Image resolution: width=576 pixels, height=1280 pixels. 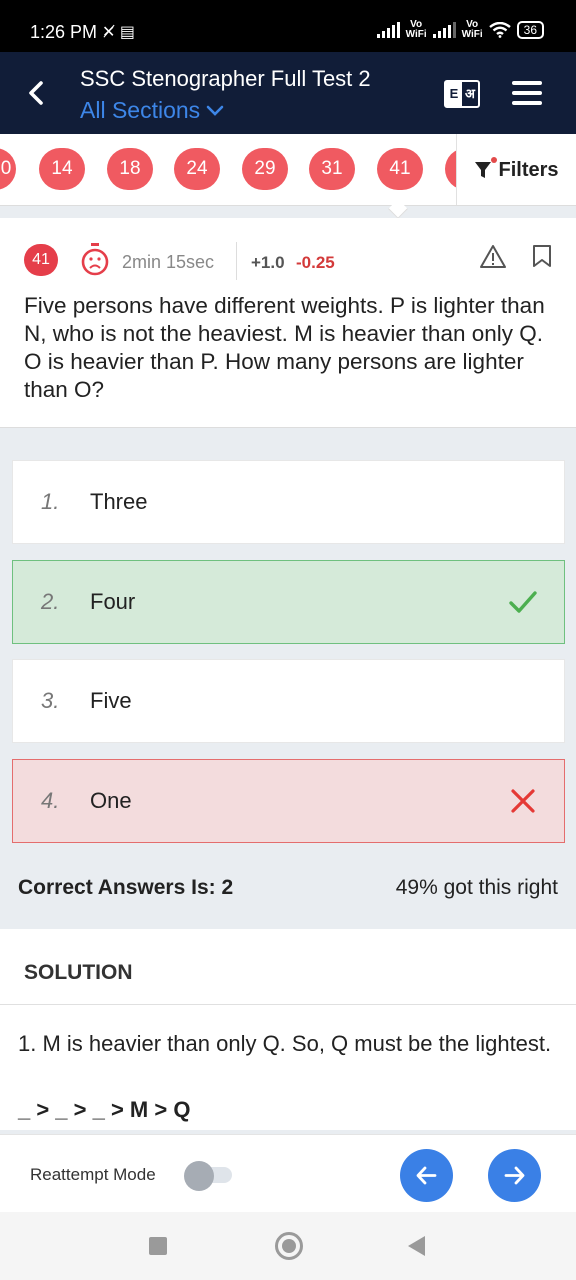 I want to click on system-navigation-bar, so click(x=288, y=1246).